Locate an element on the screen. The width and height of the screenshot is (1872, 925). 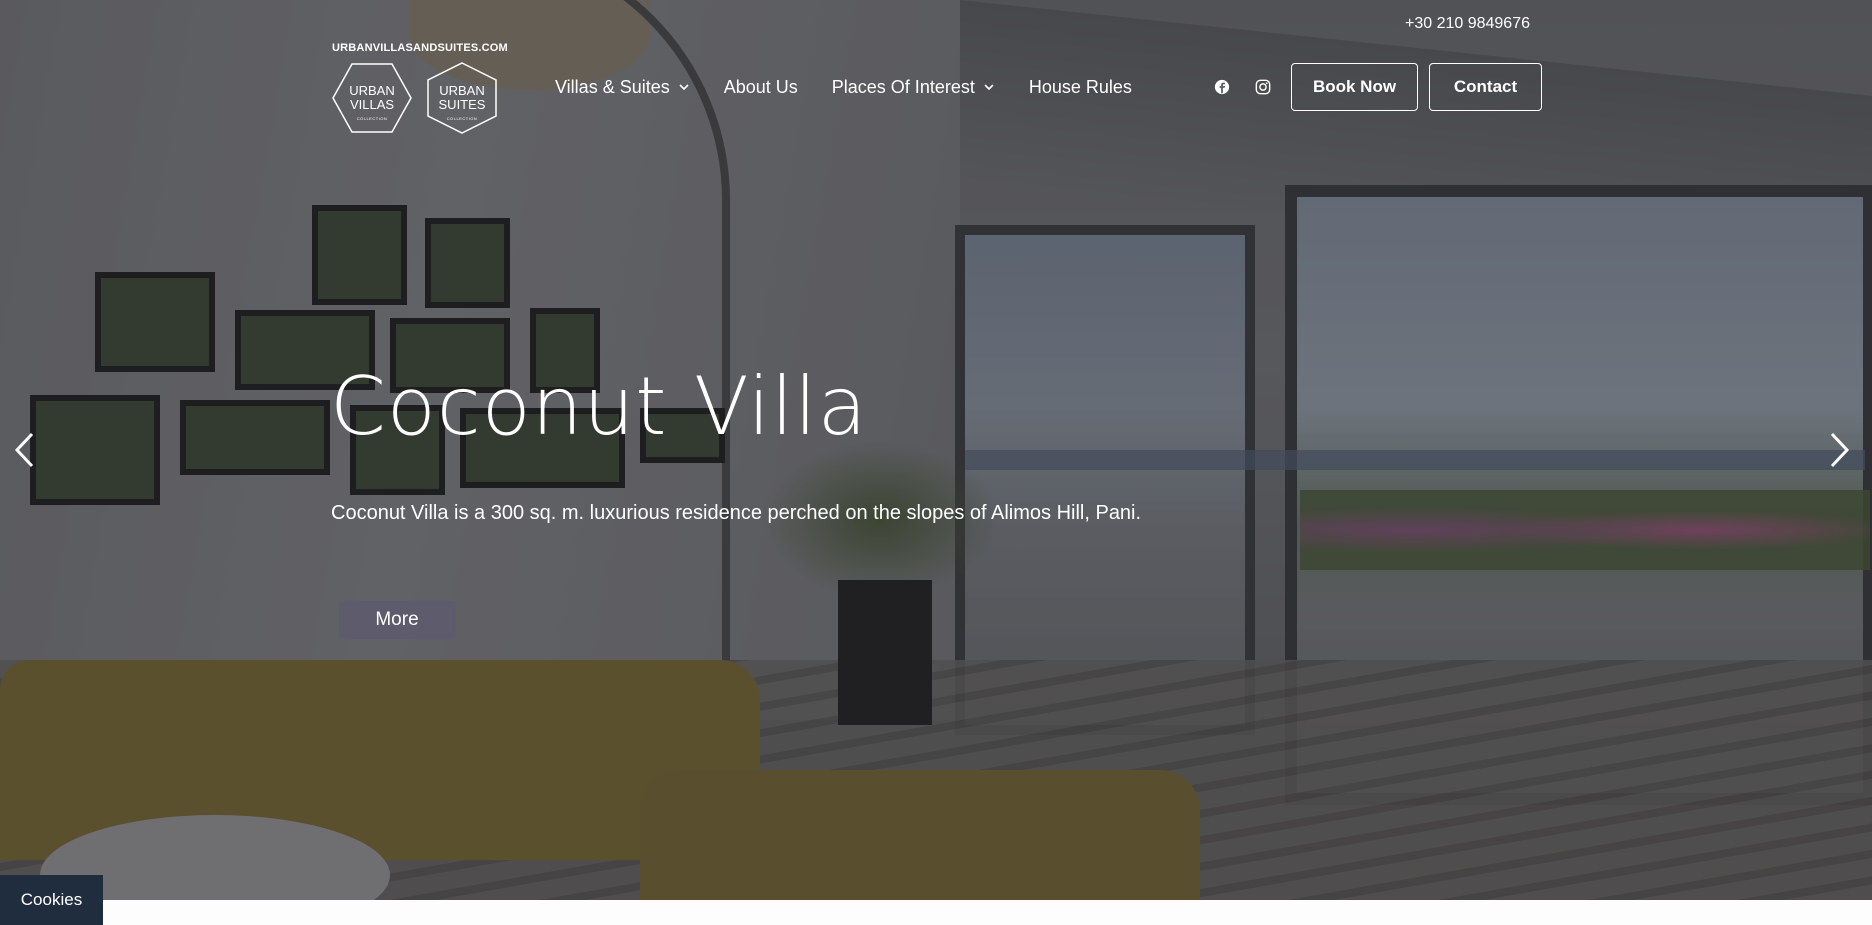
logo-villas-collection: COLLECTION is located at coordinates (372, 118).